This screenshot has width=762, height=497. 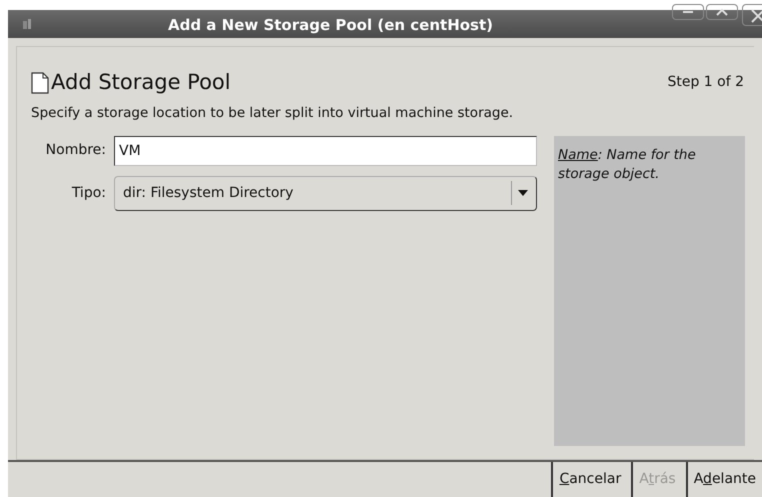 What do you see at coordinates (331, 25) in the screenshot?
I see `window-title: Add a New Storage Pool (en centHost)` at bounding box center [331, 25].